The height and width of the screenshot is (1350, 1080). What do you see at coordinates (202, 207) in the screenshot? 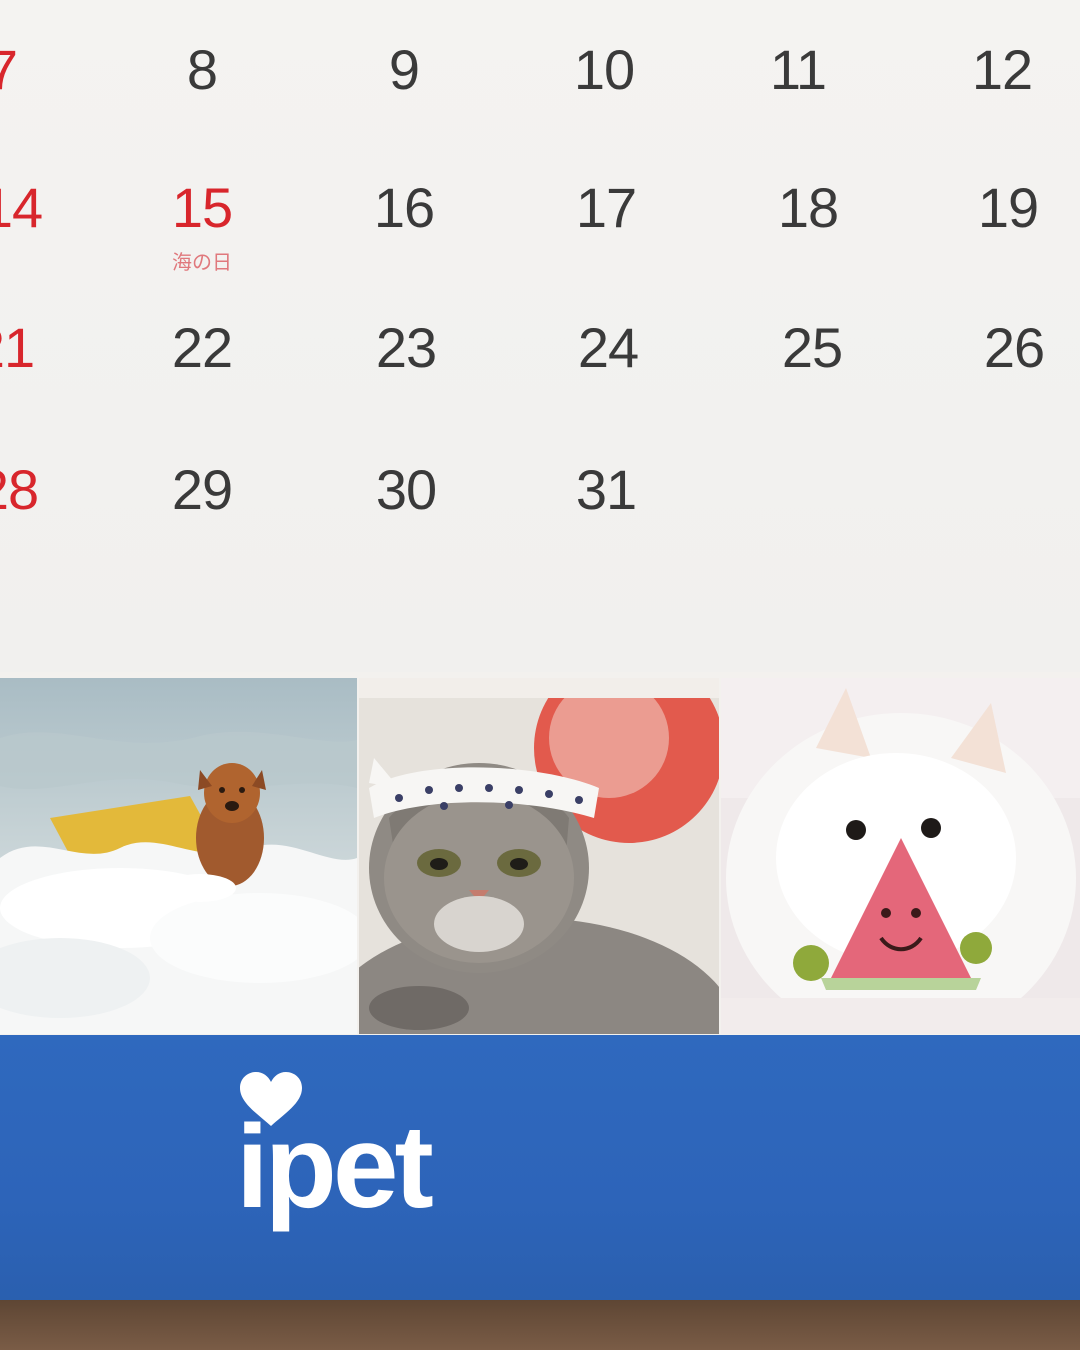
I see `calendar-day-holiday: 15` at bounding box center [202, 207].